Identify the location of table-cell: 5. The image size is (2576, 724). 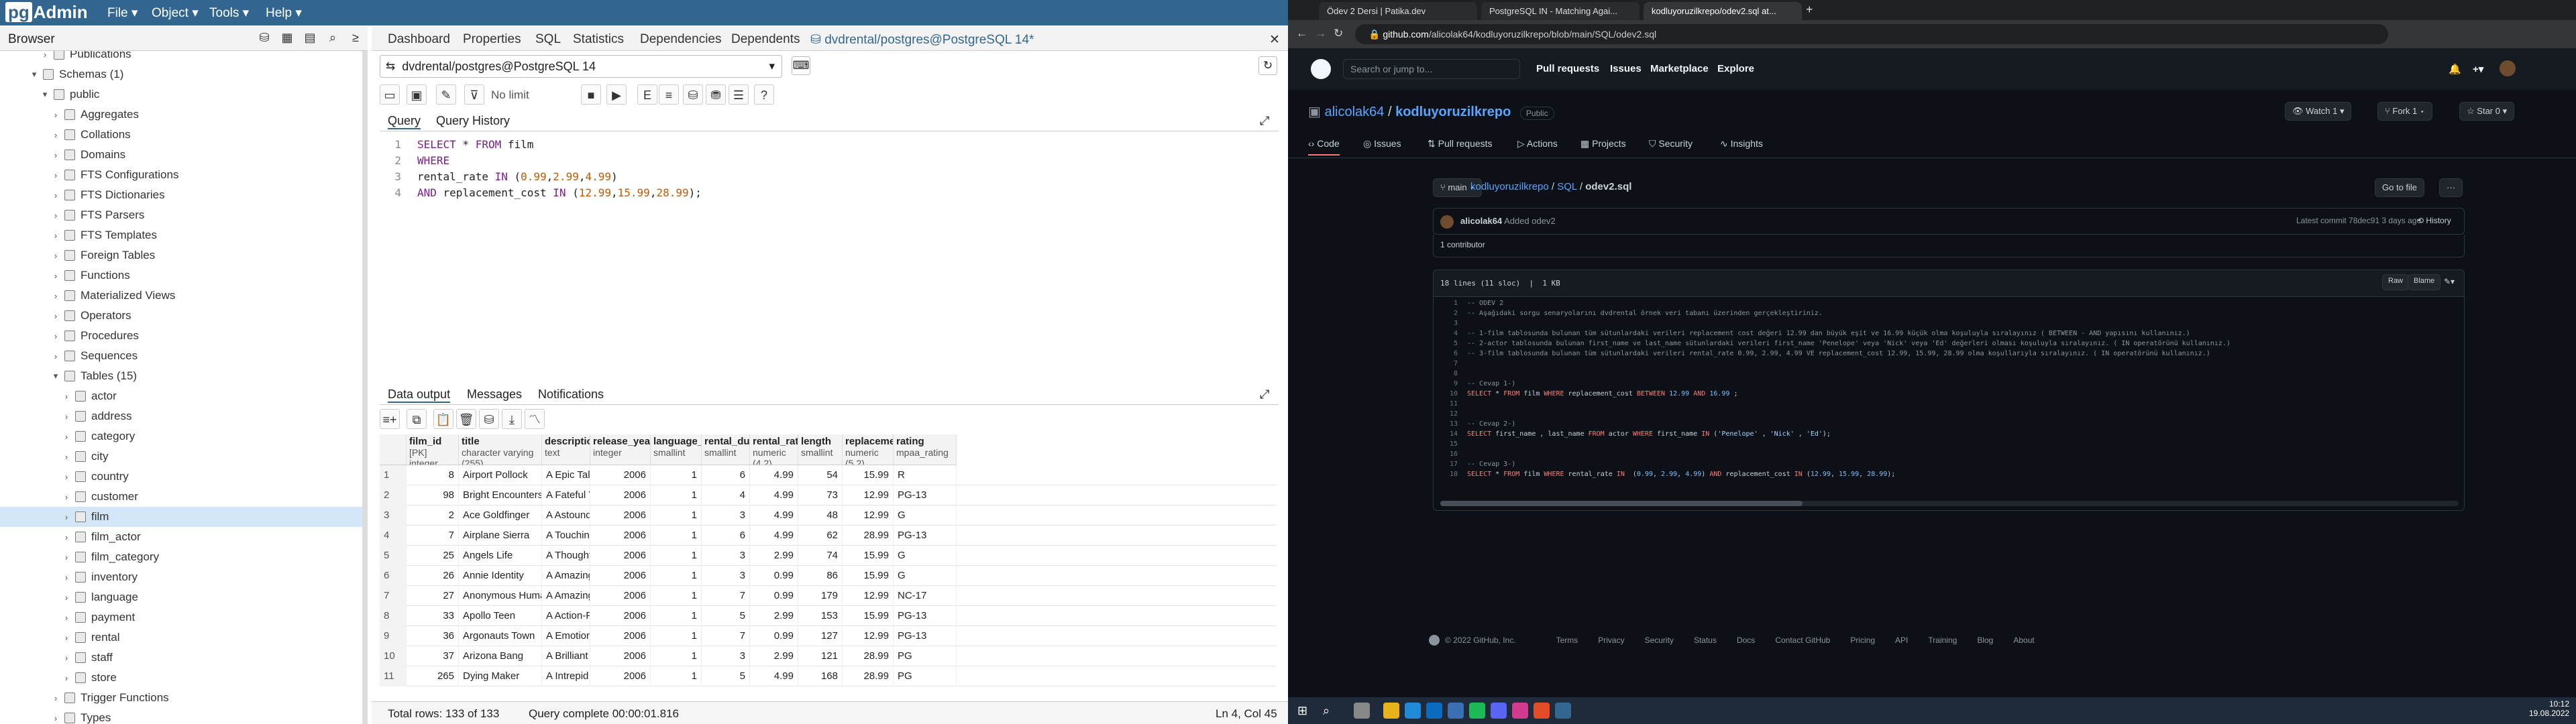
(726, 676).